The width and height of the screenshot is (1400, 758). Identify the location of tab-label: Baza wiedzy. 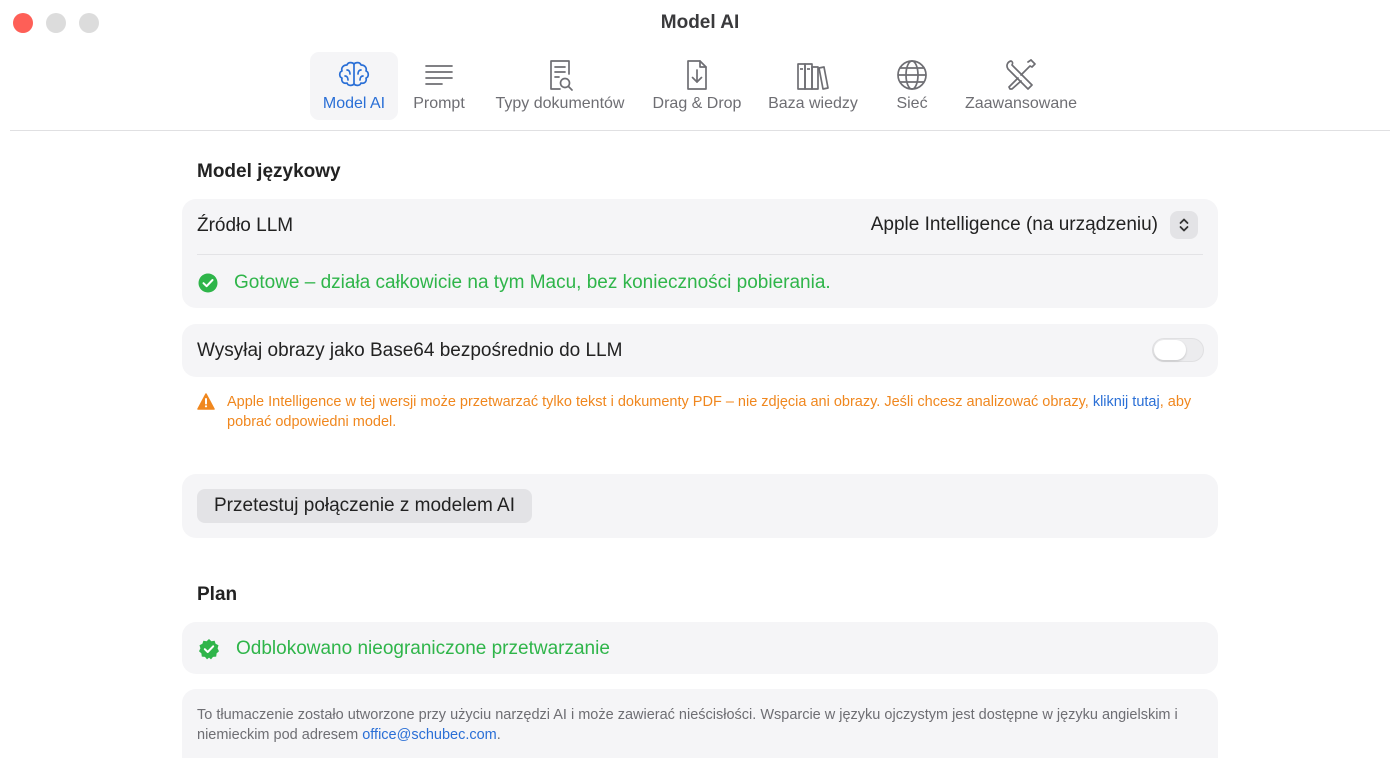
(813, 103).